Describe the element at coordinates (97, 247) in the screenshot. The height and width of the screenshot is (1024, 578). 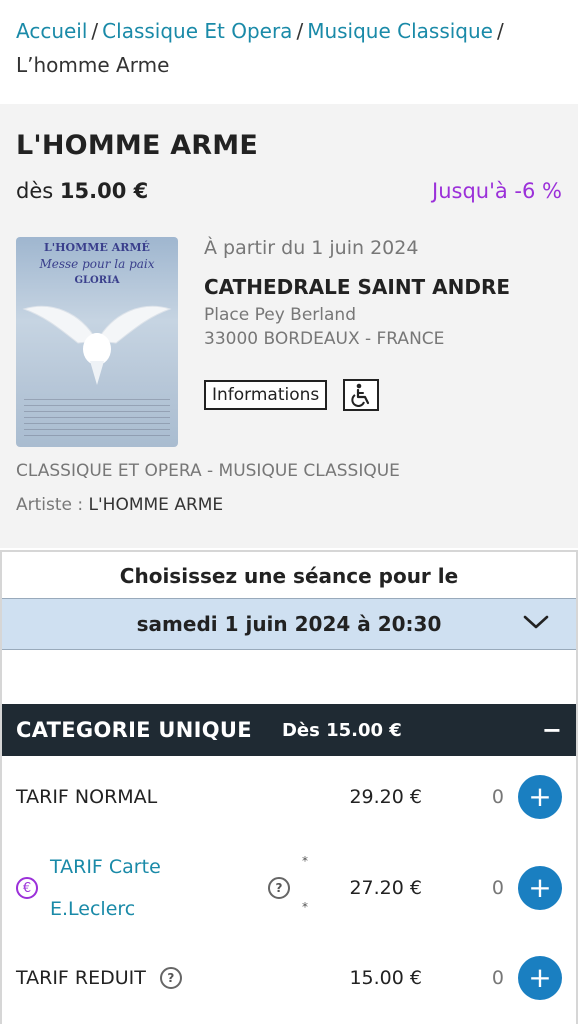
I see `poster-title: L'HOMME ARMÉ` at that location.